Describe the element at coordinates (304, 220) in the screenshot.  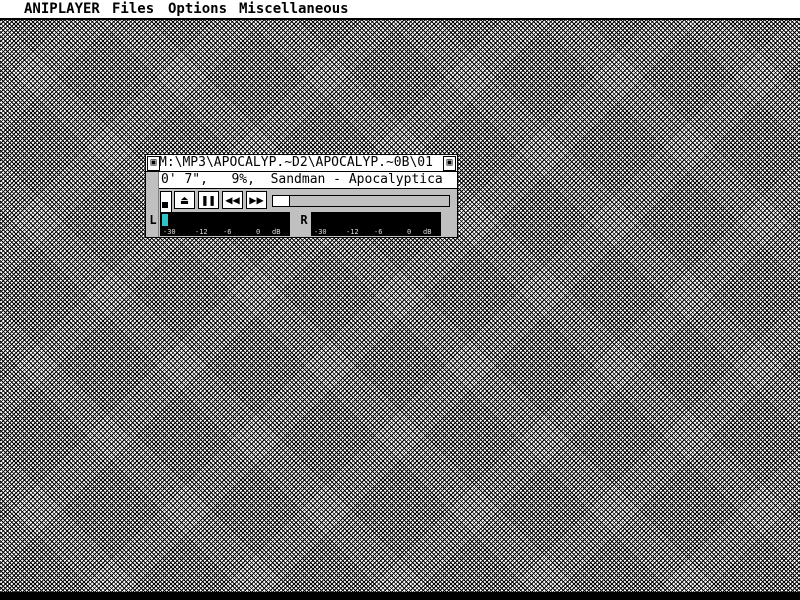
I see `vu-right-label: R` at that location.